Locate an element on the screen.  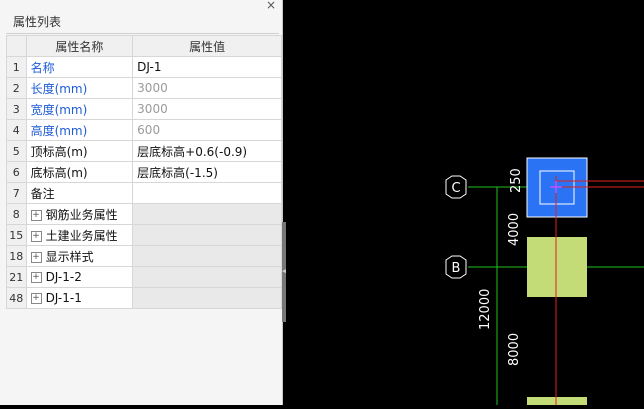
table-row: 2 长度(mm) 3000 is located at coordinates (144, 88).